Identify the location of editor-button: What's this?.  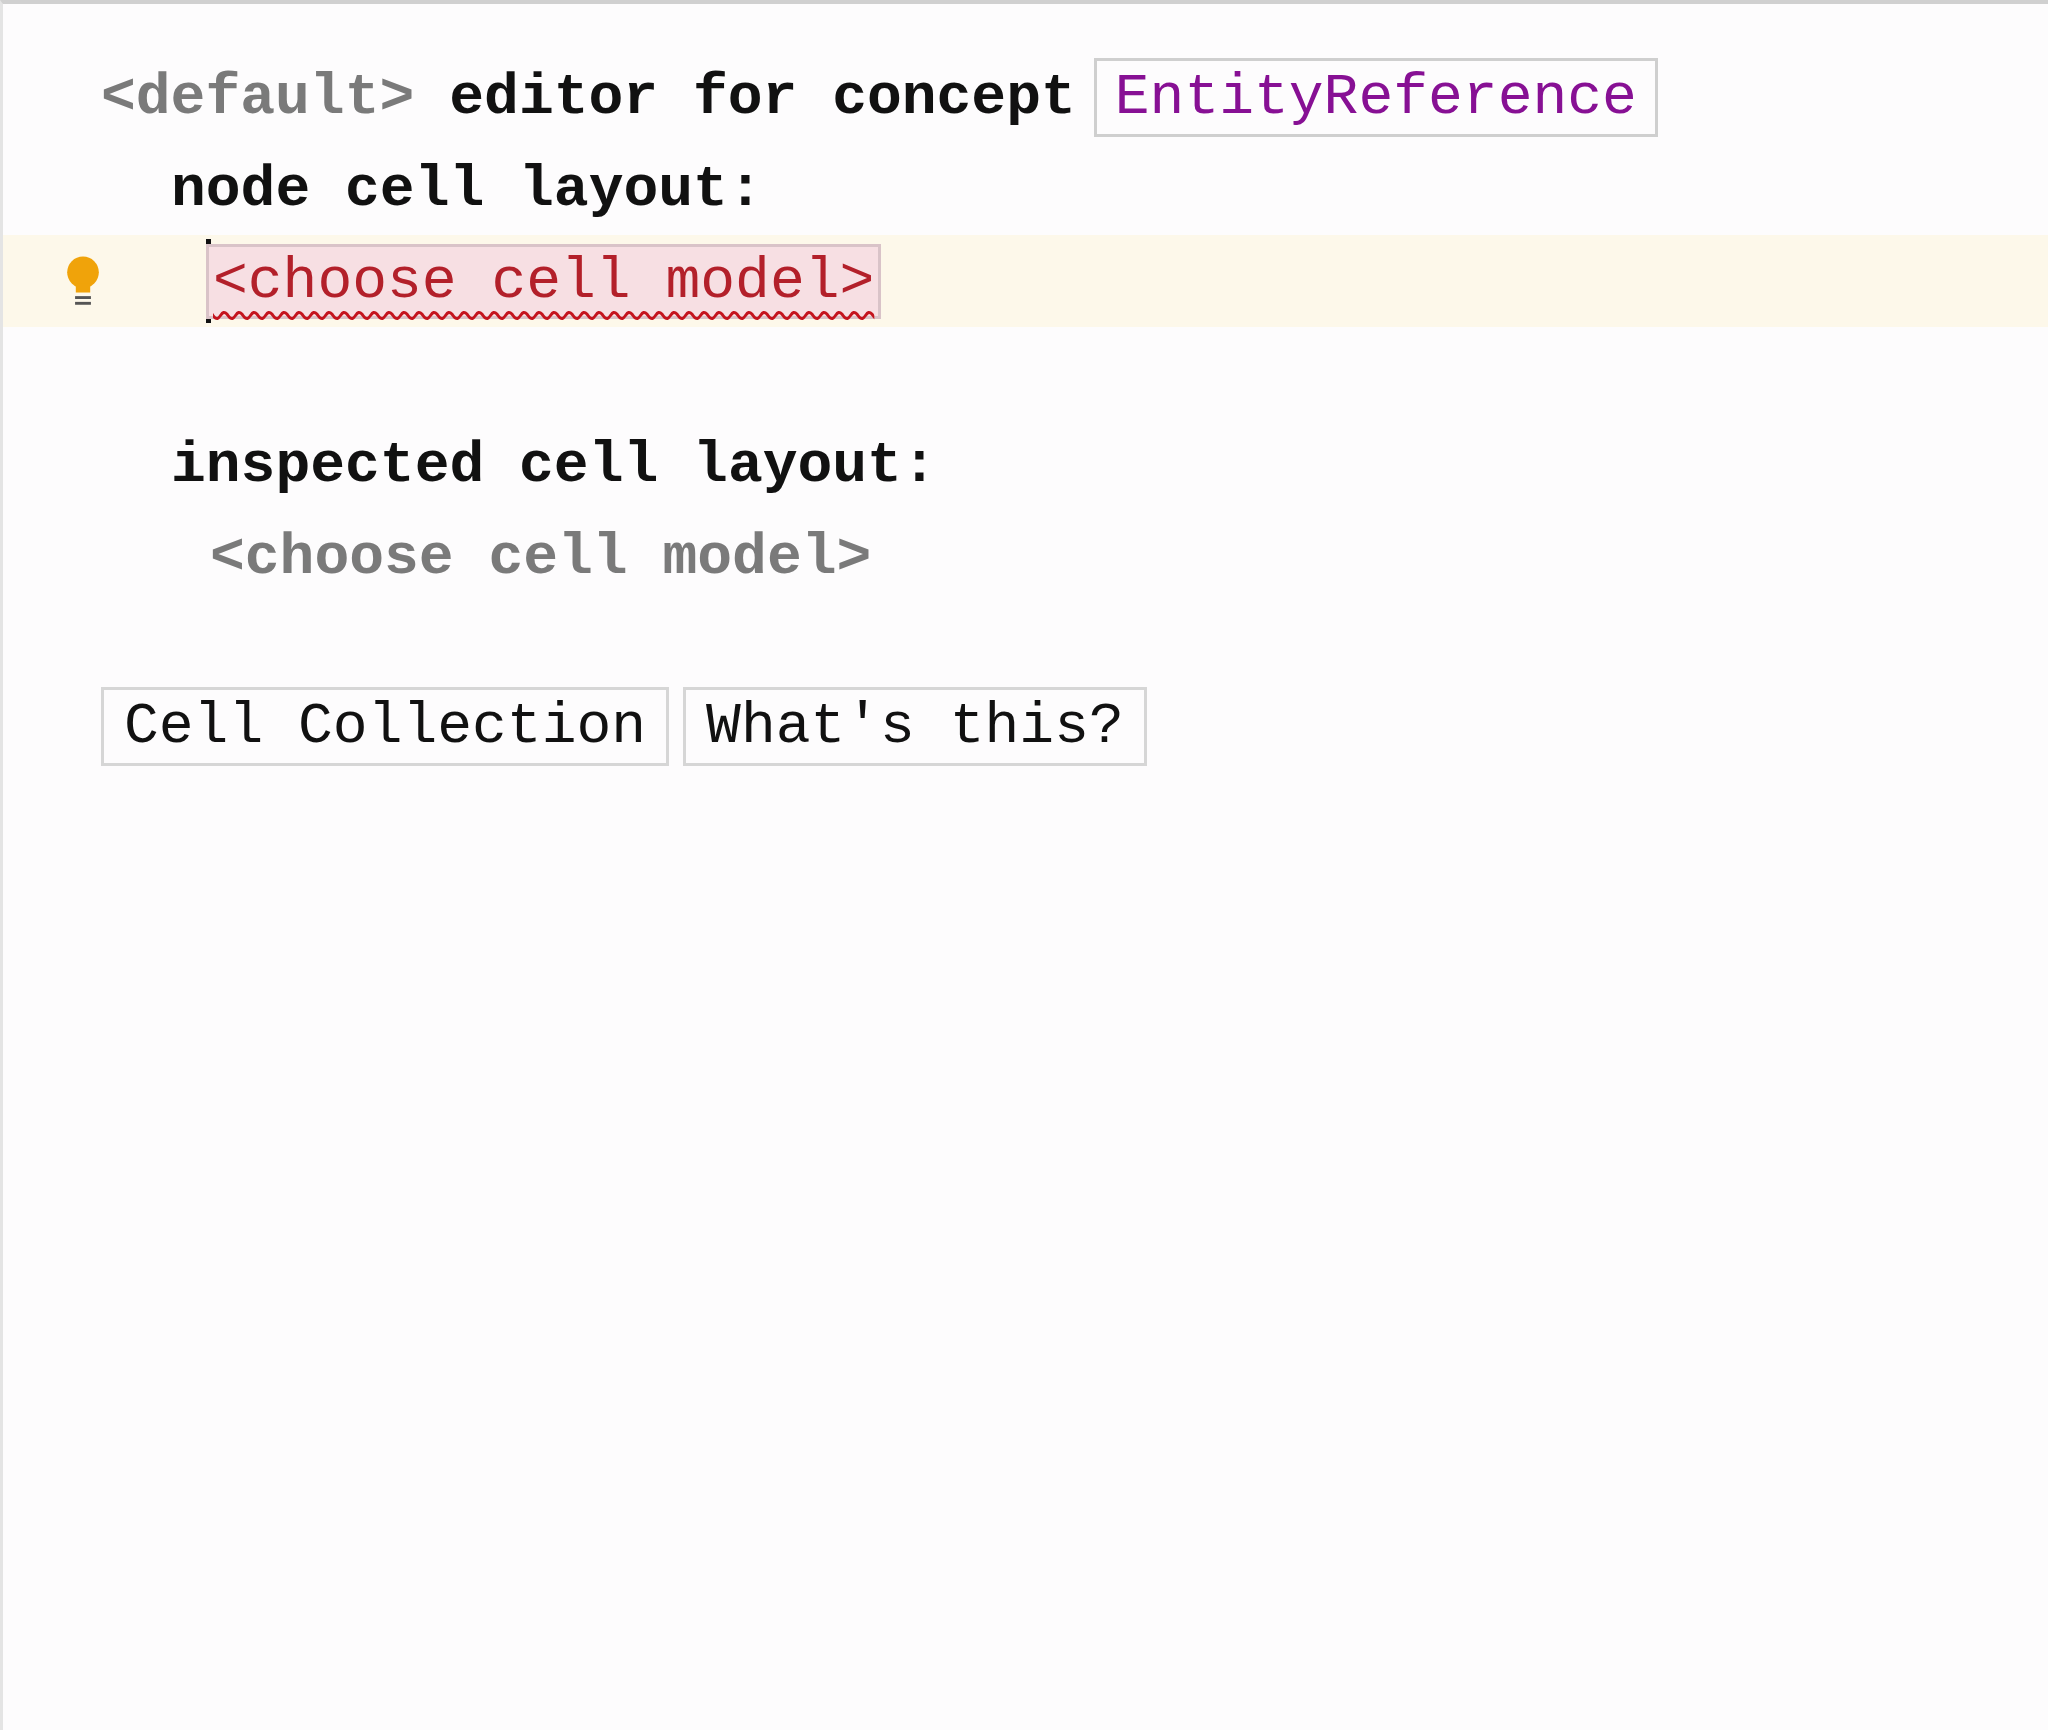
(915, 726).